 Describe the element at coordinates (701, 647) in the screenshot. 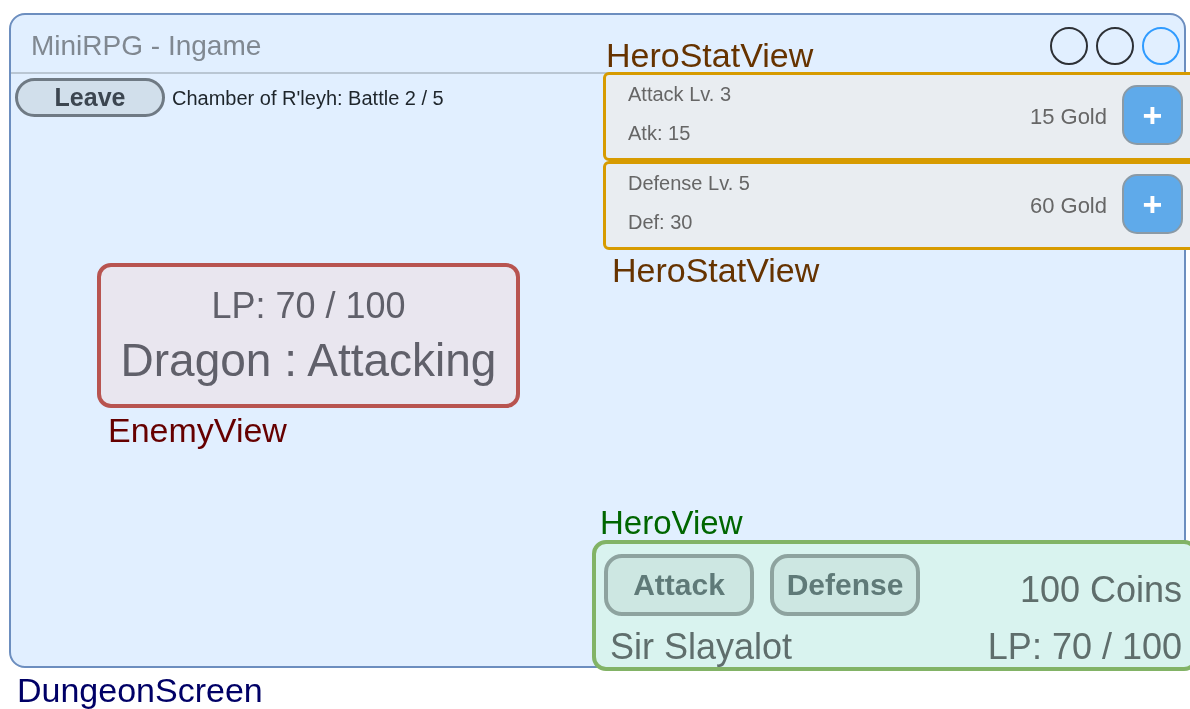

I see `hero-name: Sir Slayalot` at that location.